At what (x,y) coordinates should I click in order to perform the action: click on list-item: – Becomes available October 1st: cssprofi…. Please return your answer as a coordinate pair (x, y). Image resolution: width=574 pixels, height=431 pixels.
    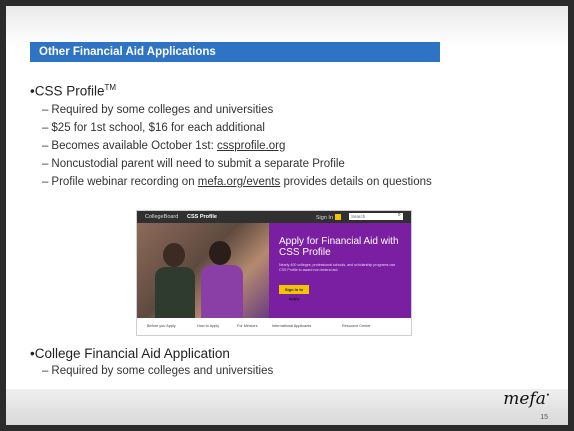
    Looking at the image, I should click on (164, 146).